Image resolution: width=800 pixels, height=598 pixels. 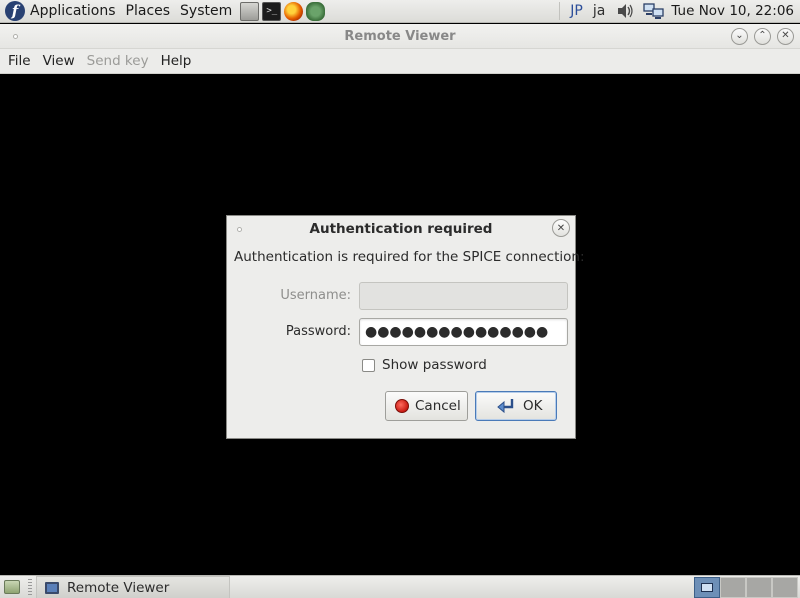 I want to click on cancel-button: Cancel, so click(x=426, y=406).